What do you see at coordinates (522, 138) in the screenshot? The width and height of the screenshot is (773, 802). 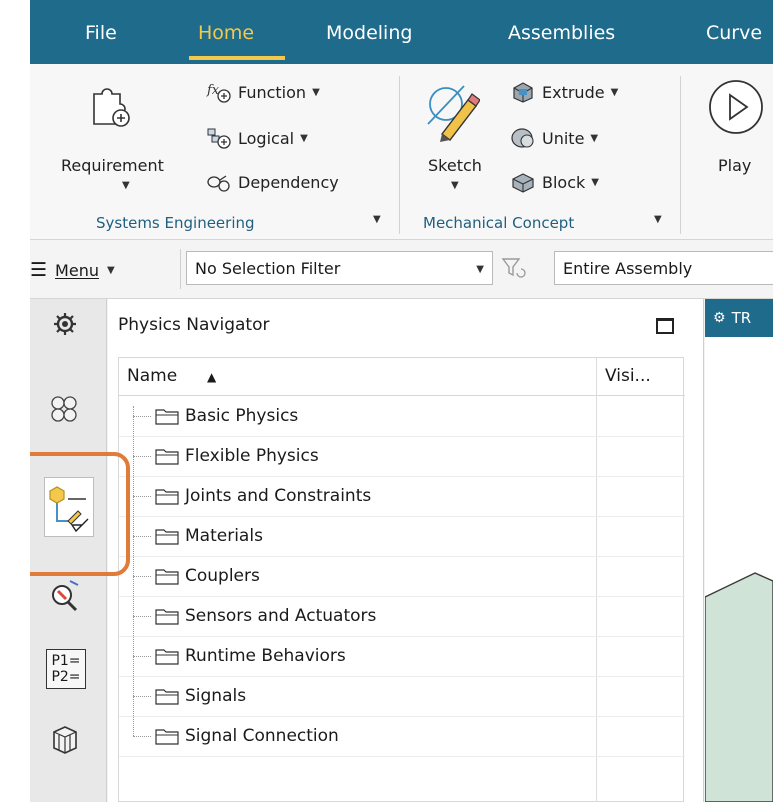 I see `unite-icon` at bounding box center [522, 138].